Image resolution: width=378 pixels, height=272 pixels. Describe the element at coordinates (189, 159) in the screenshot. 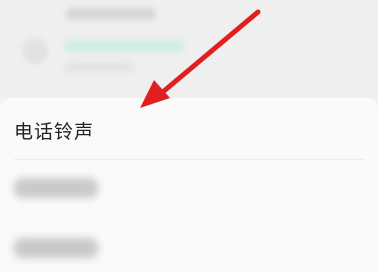

I see `divider` at that location.